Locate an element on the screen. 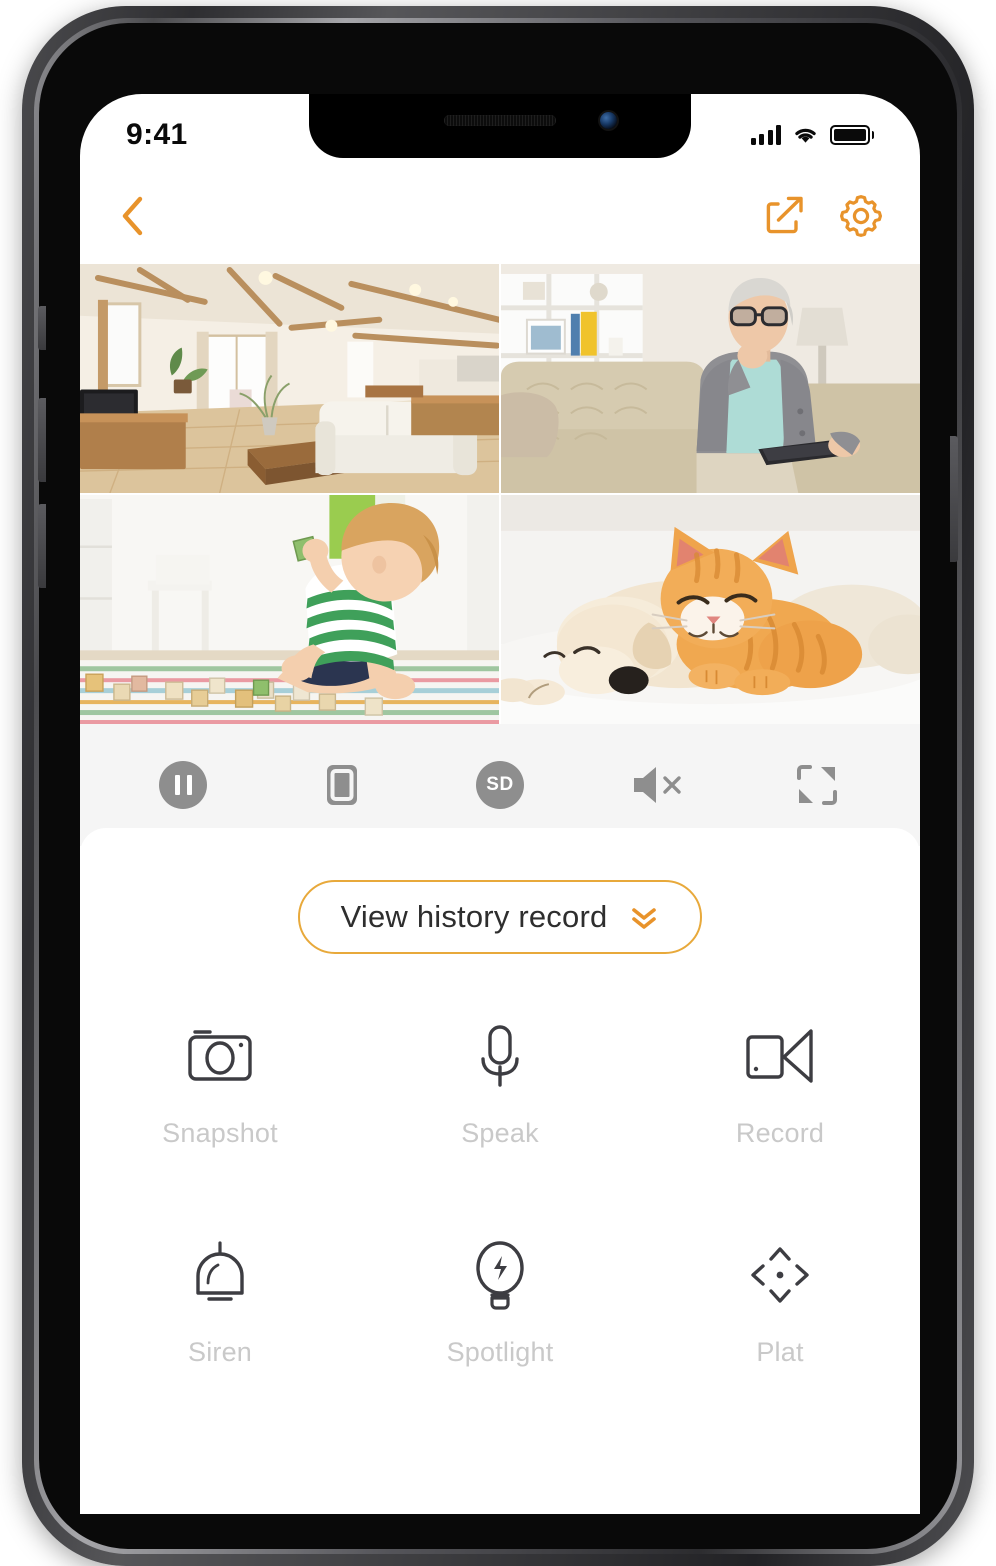 The width and height of the screenshot is (996, 1566). action-siren-label: Siren is located at coordinates (220, 1352).